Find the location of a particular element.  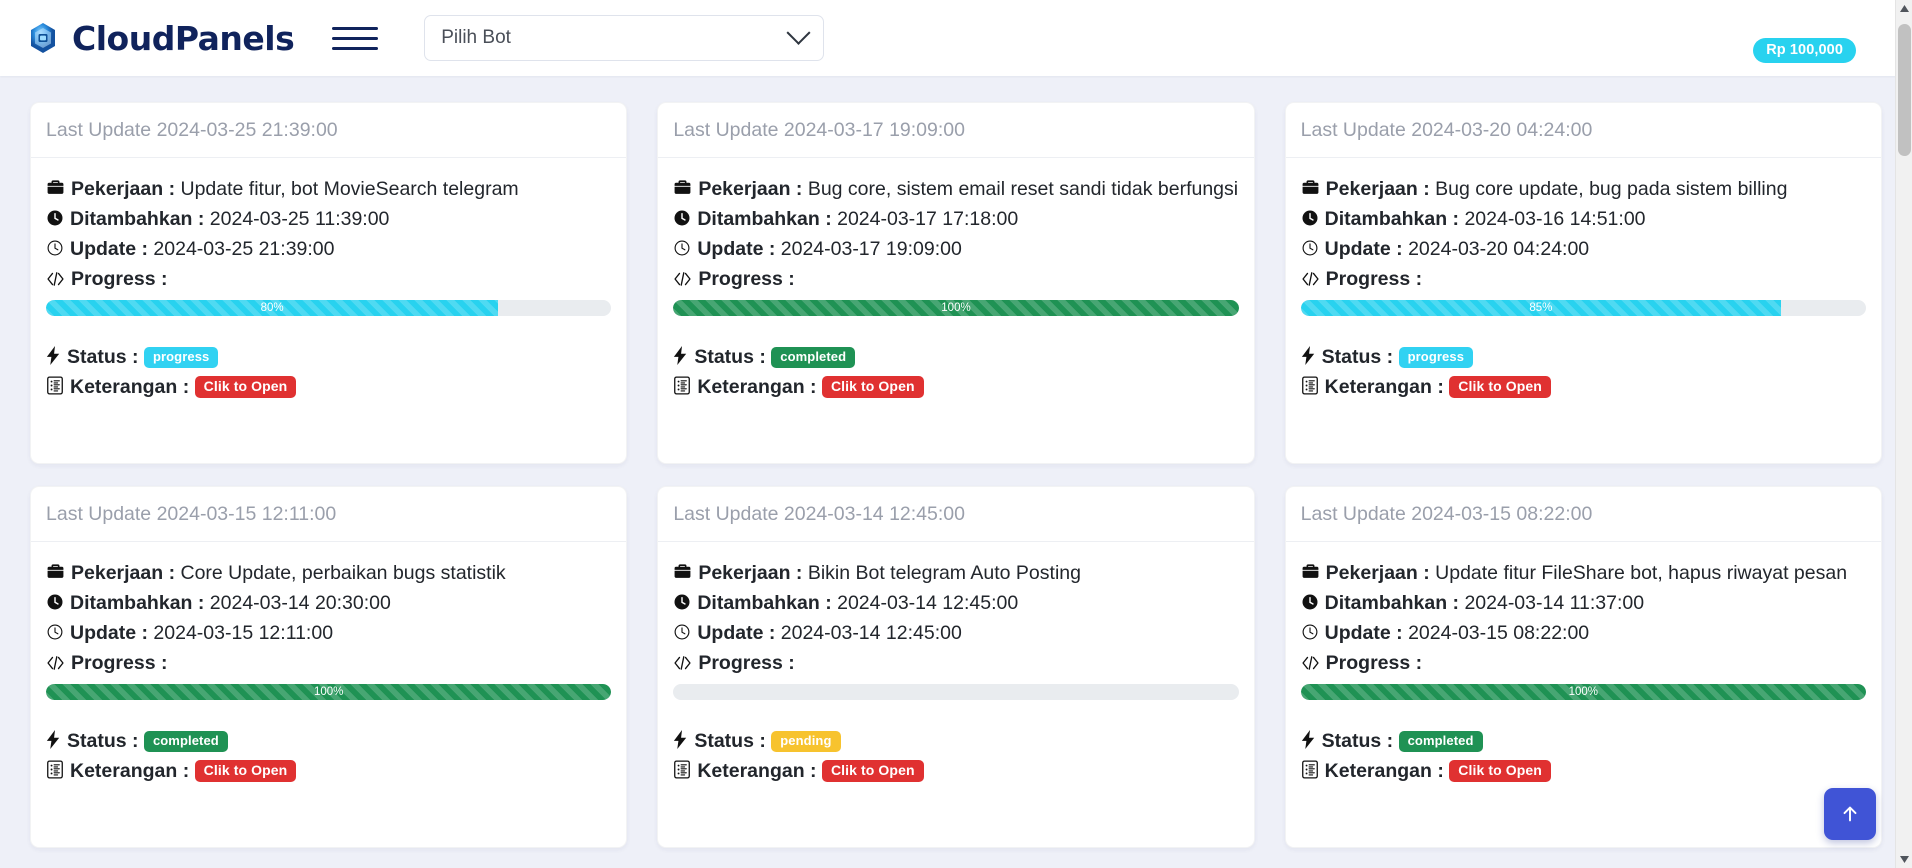

code-tags-icon is located at coordinates (55, 663).